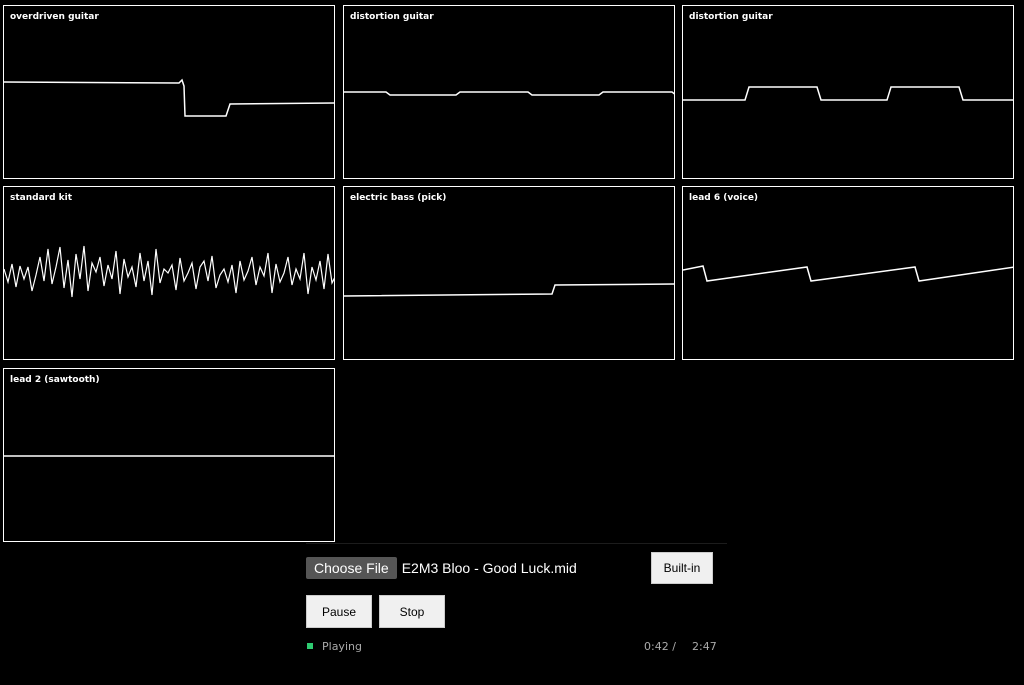 This screenshot has height=685, width=1024. I want to click on status-text: Playing, so click(342, 646).